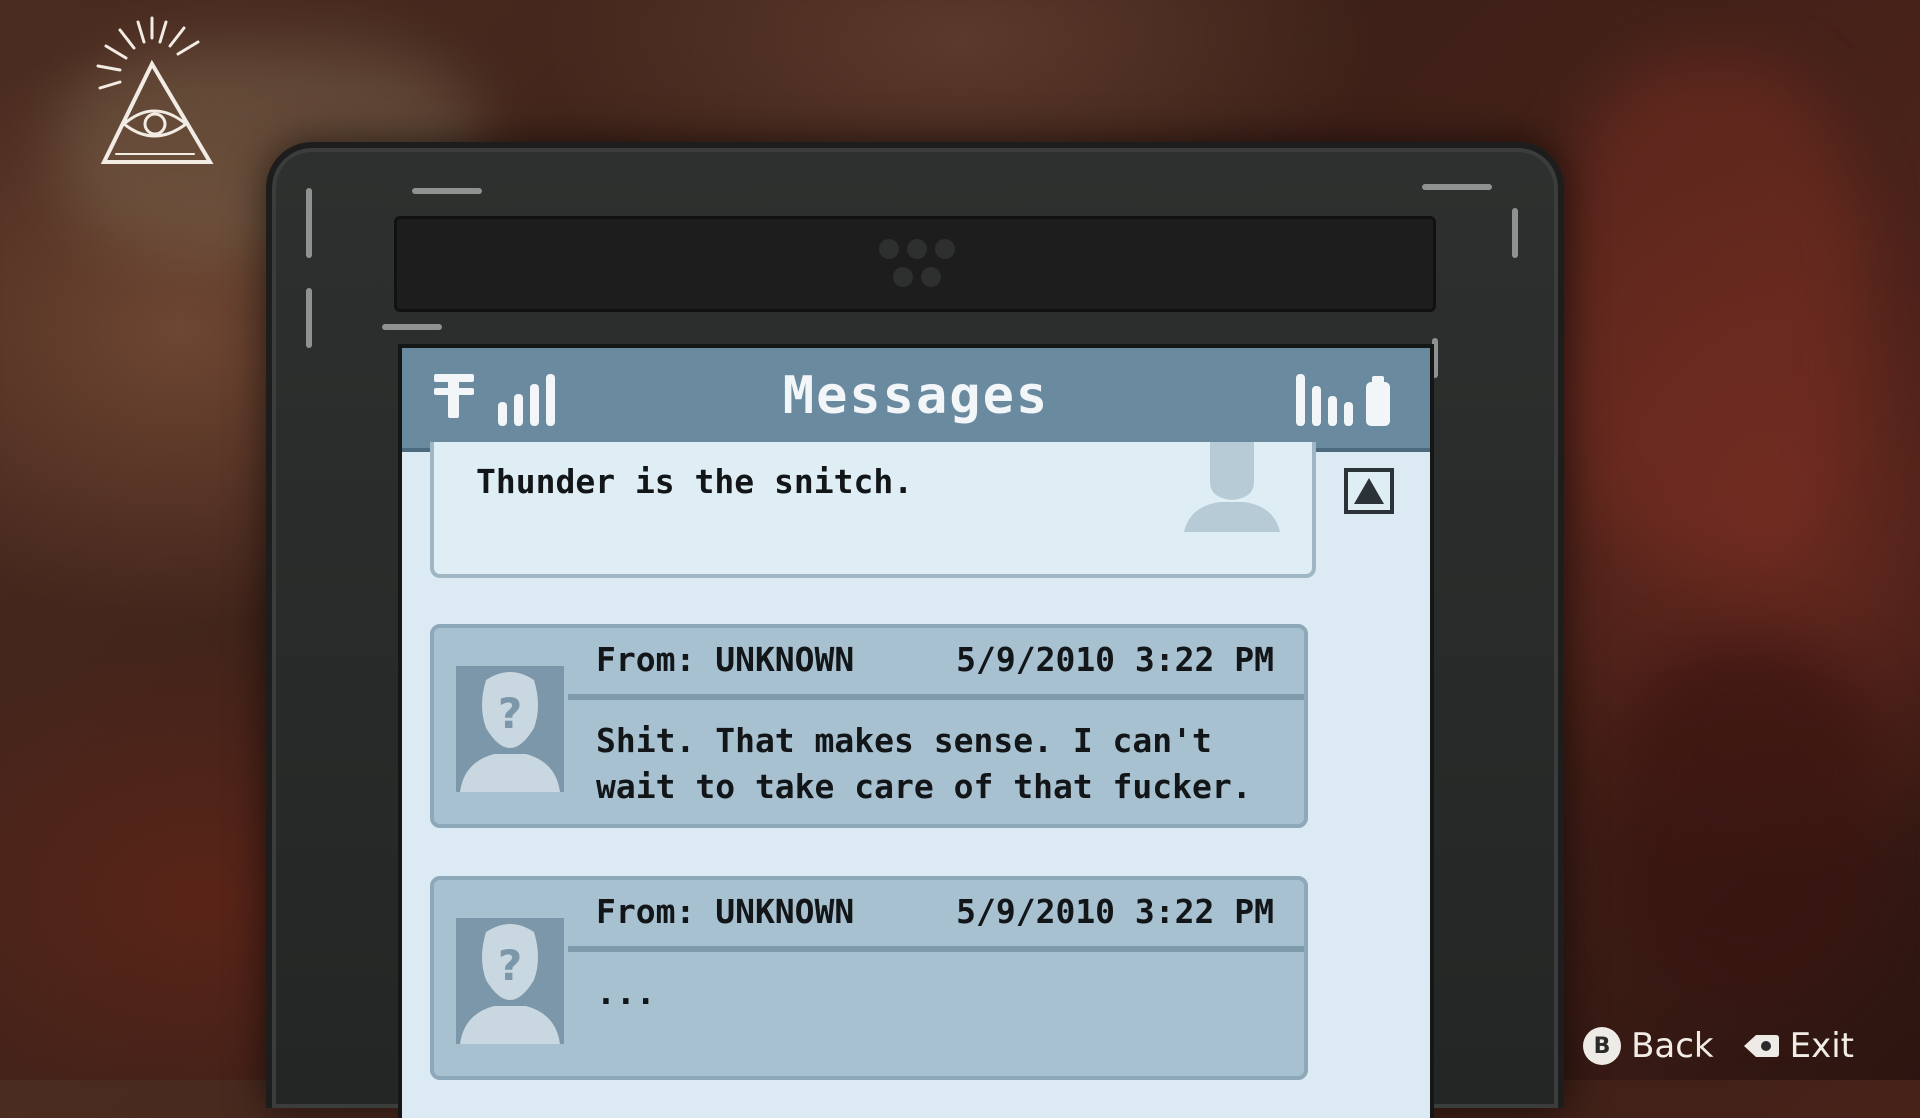 This screenshot has width=1920, height=1118. I want to click on screen-title: Messages, so click(916, 396).